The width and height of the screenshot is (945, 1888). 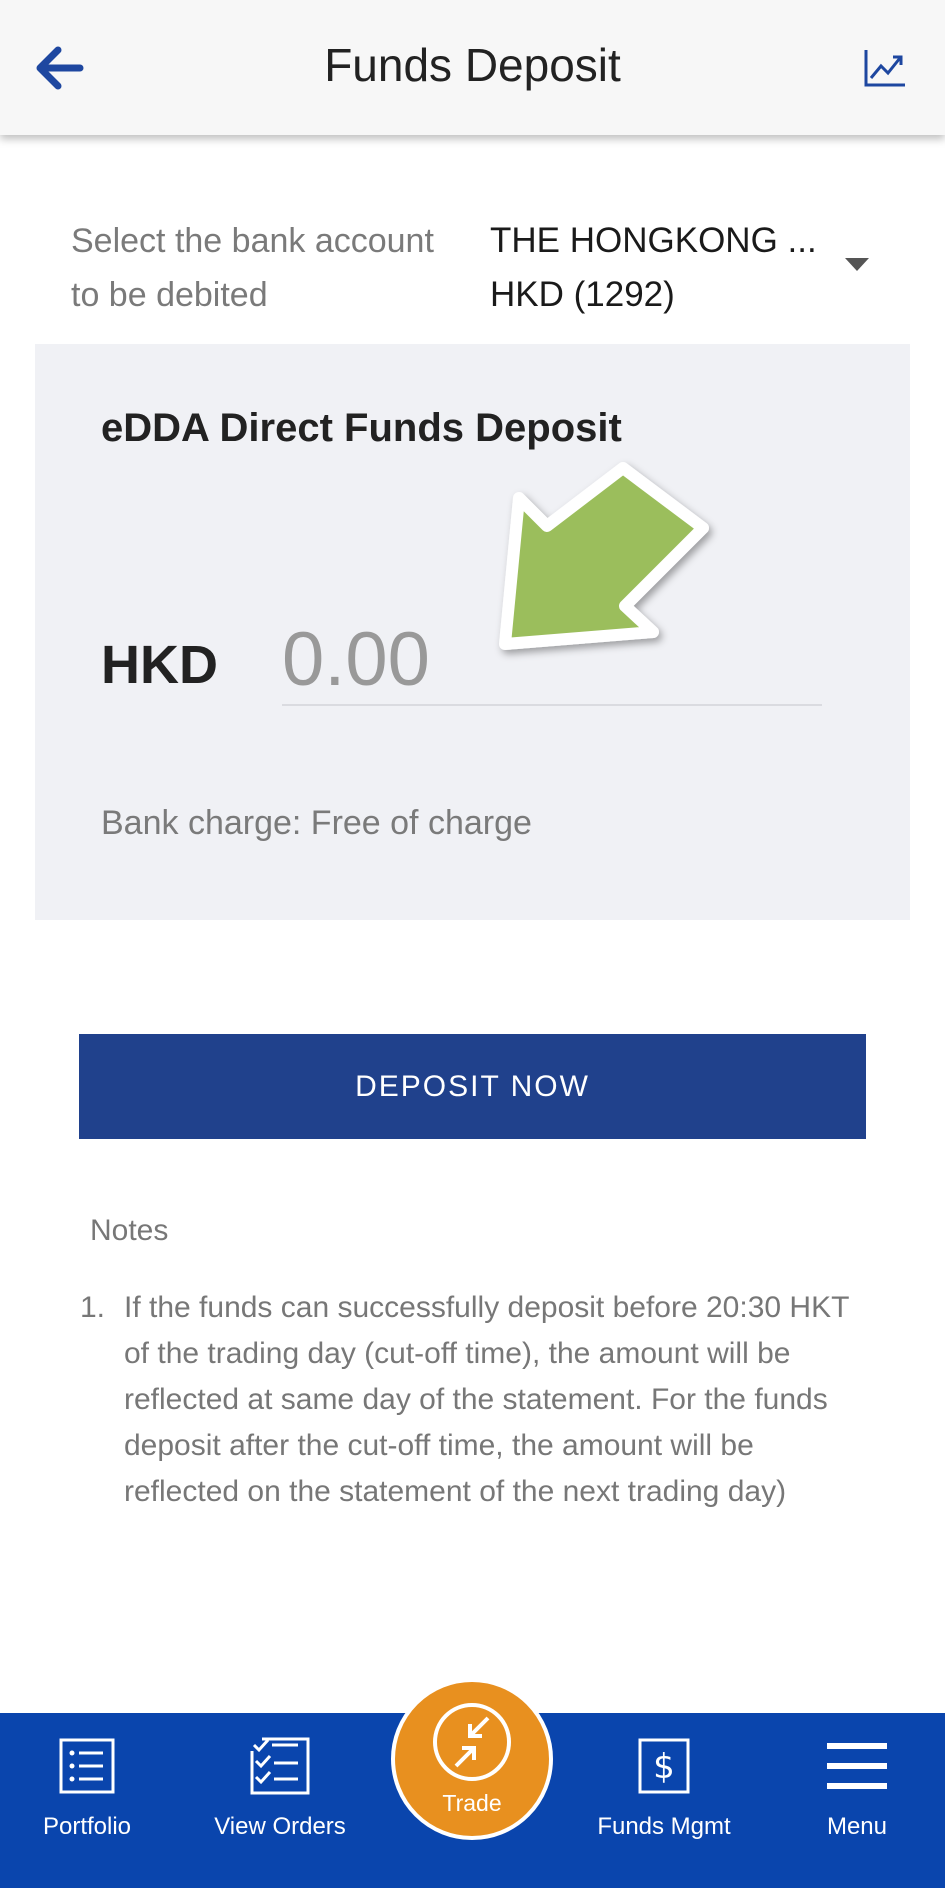 I want to click on nav-portfolio-label: Portfolio, so click(x=87, y=1826).